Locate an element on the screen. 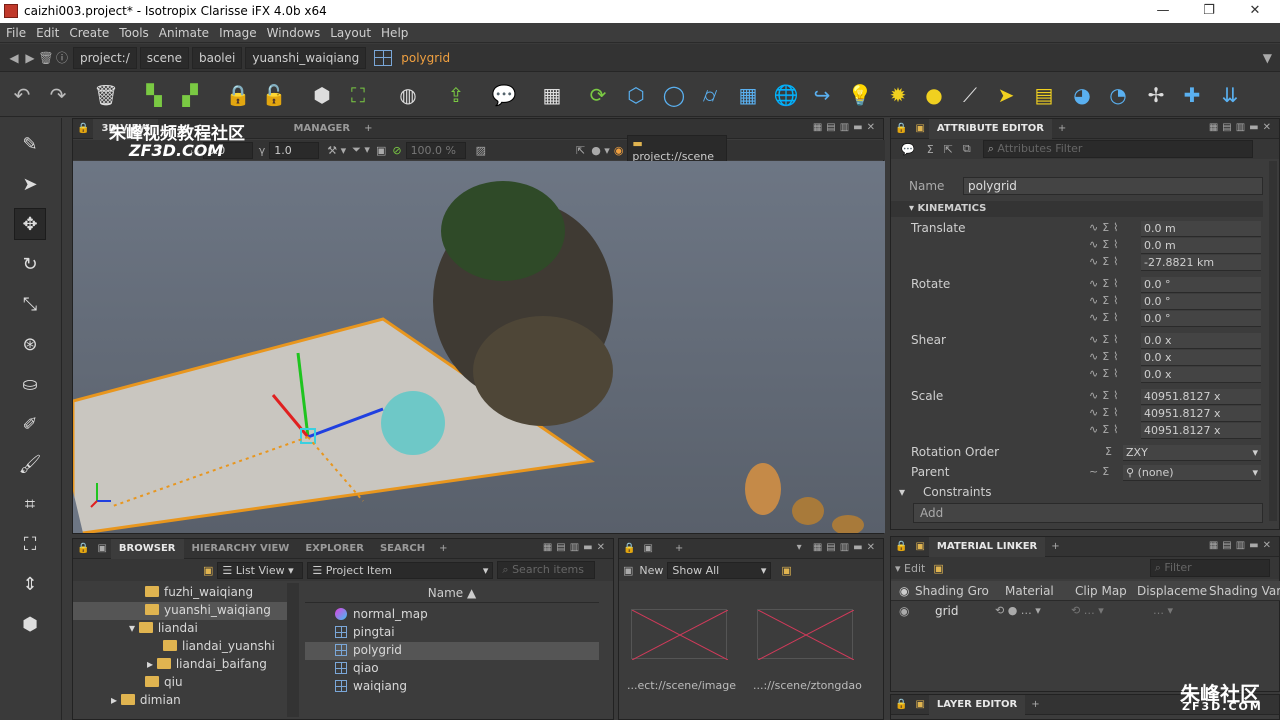  export-icon: ⇪ is located at coordinates (456, 95).